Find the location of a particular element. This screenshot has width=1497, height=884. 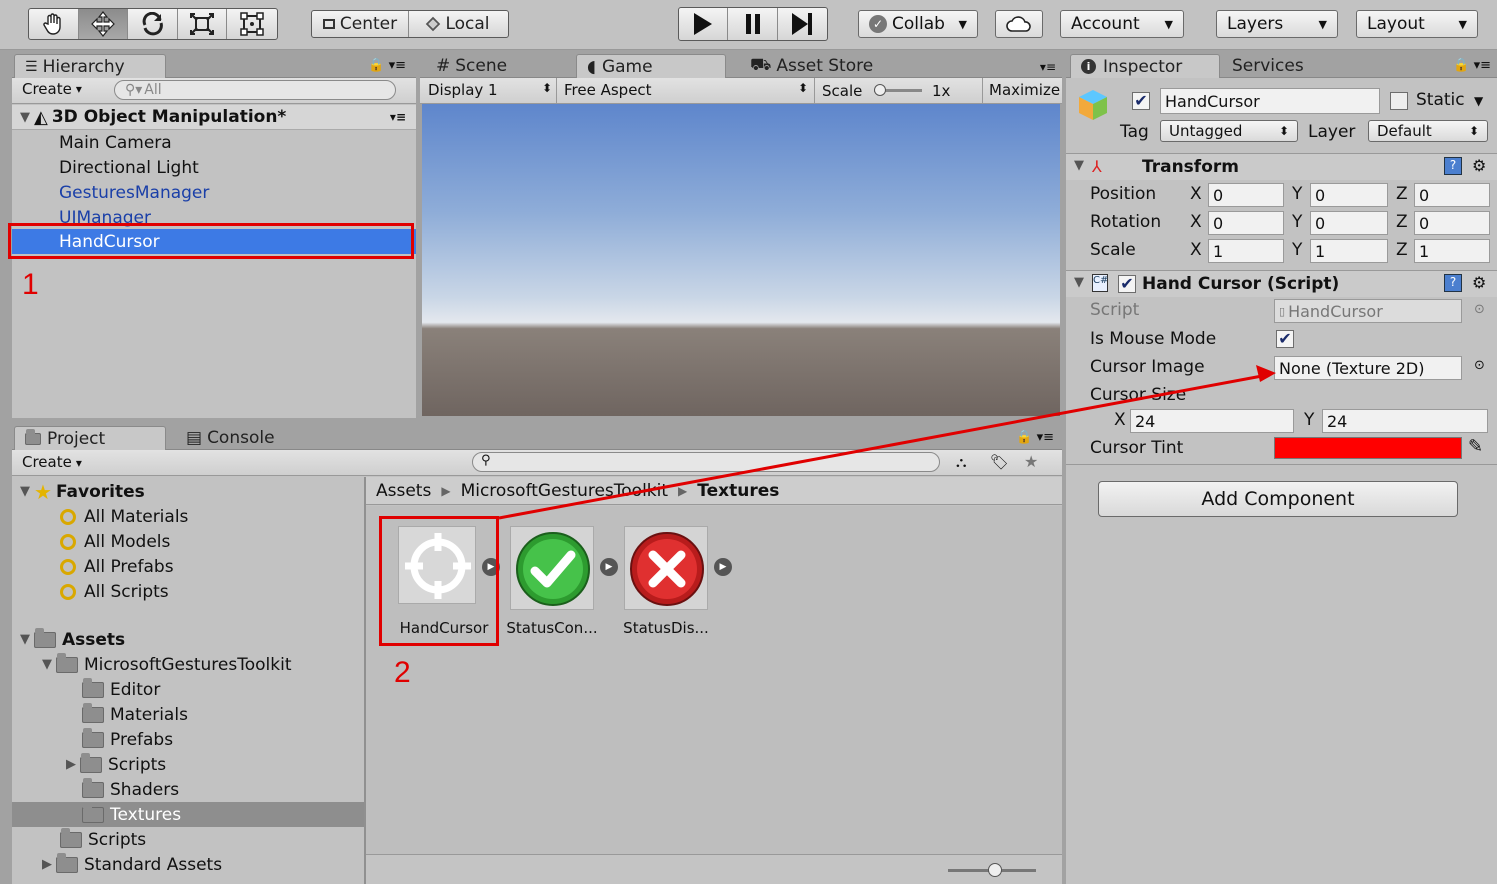

cursor-image-field: None (Texture 2D) is located at coordinates (1368, 368).